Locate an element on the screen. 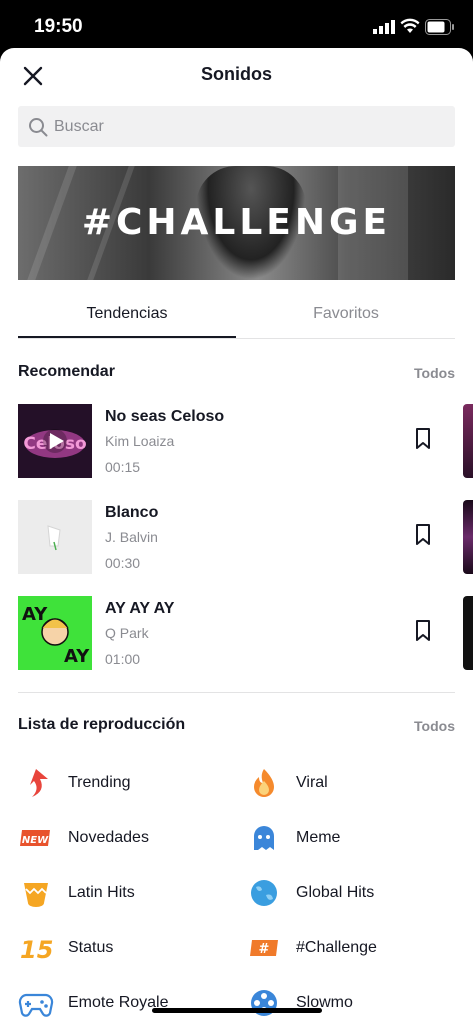  ghost-icon is located at coordinates (264, 838).